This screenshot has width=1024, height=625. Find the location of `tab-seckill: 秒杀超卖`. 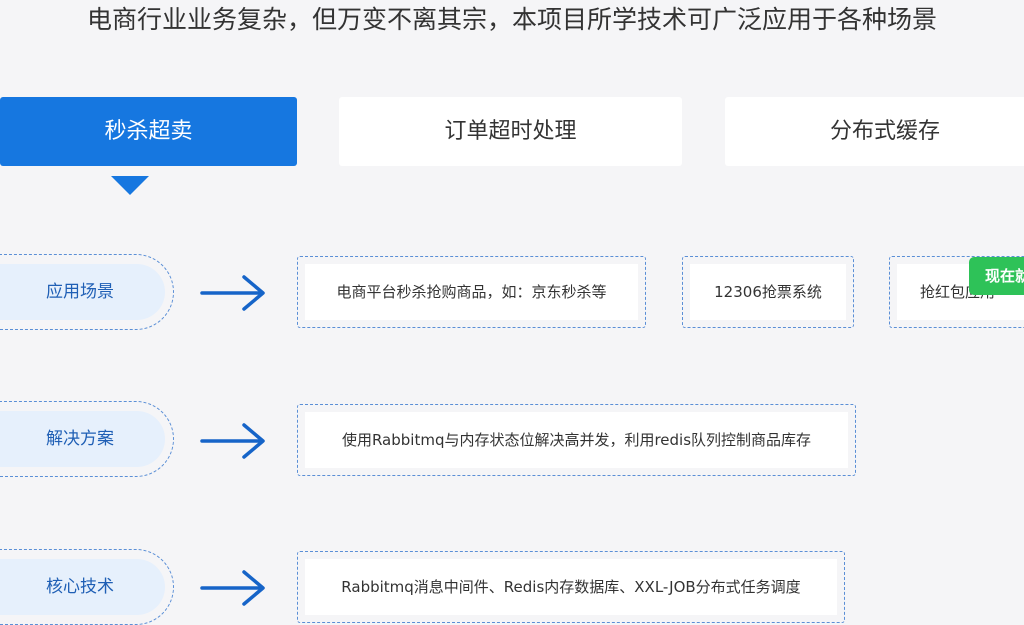

tab-seckill: 秒杀超卖 is located at coordinates (148, 131).